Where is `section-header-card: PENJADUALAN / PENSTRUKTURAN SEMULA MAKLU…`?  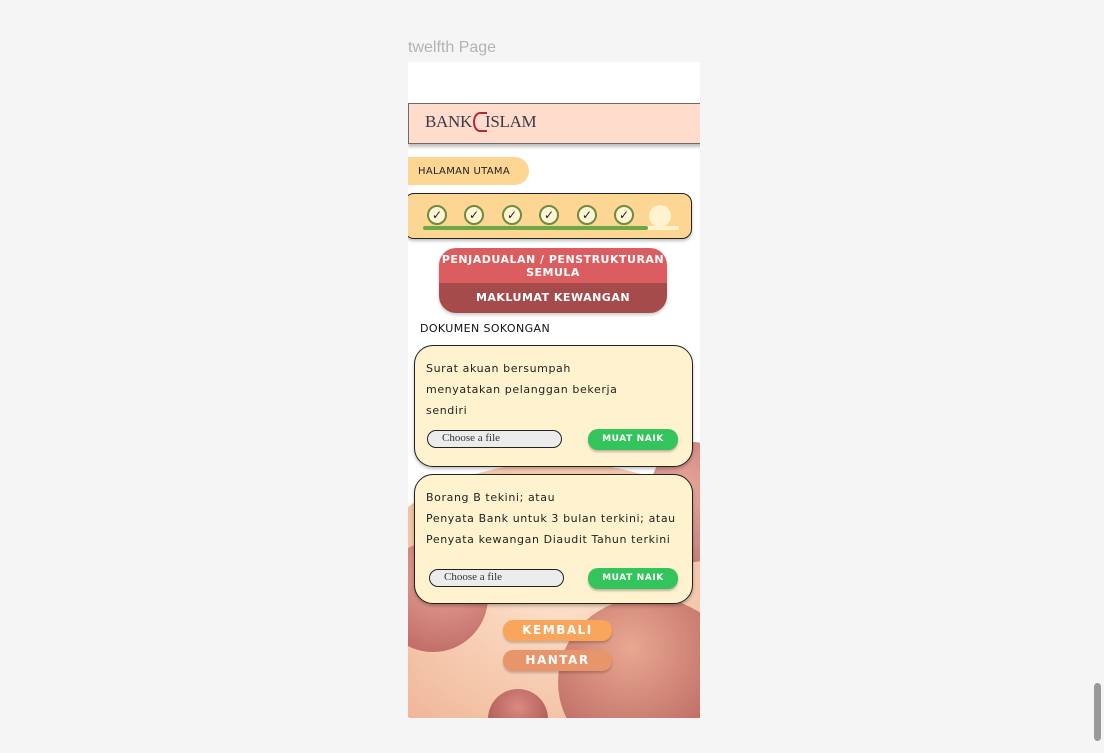
section-header-card: PENJADUALAN / PENSTRUKTURAN SEMULA MAKLU… is located at coordinates (553, 280).